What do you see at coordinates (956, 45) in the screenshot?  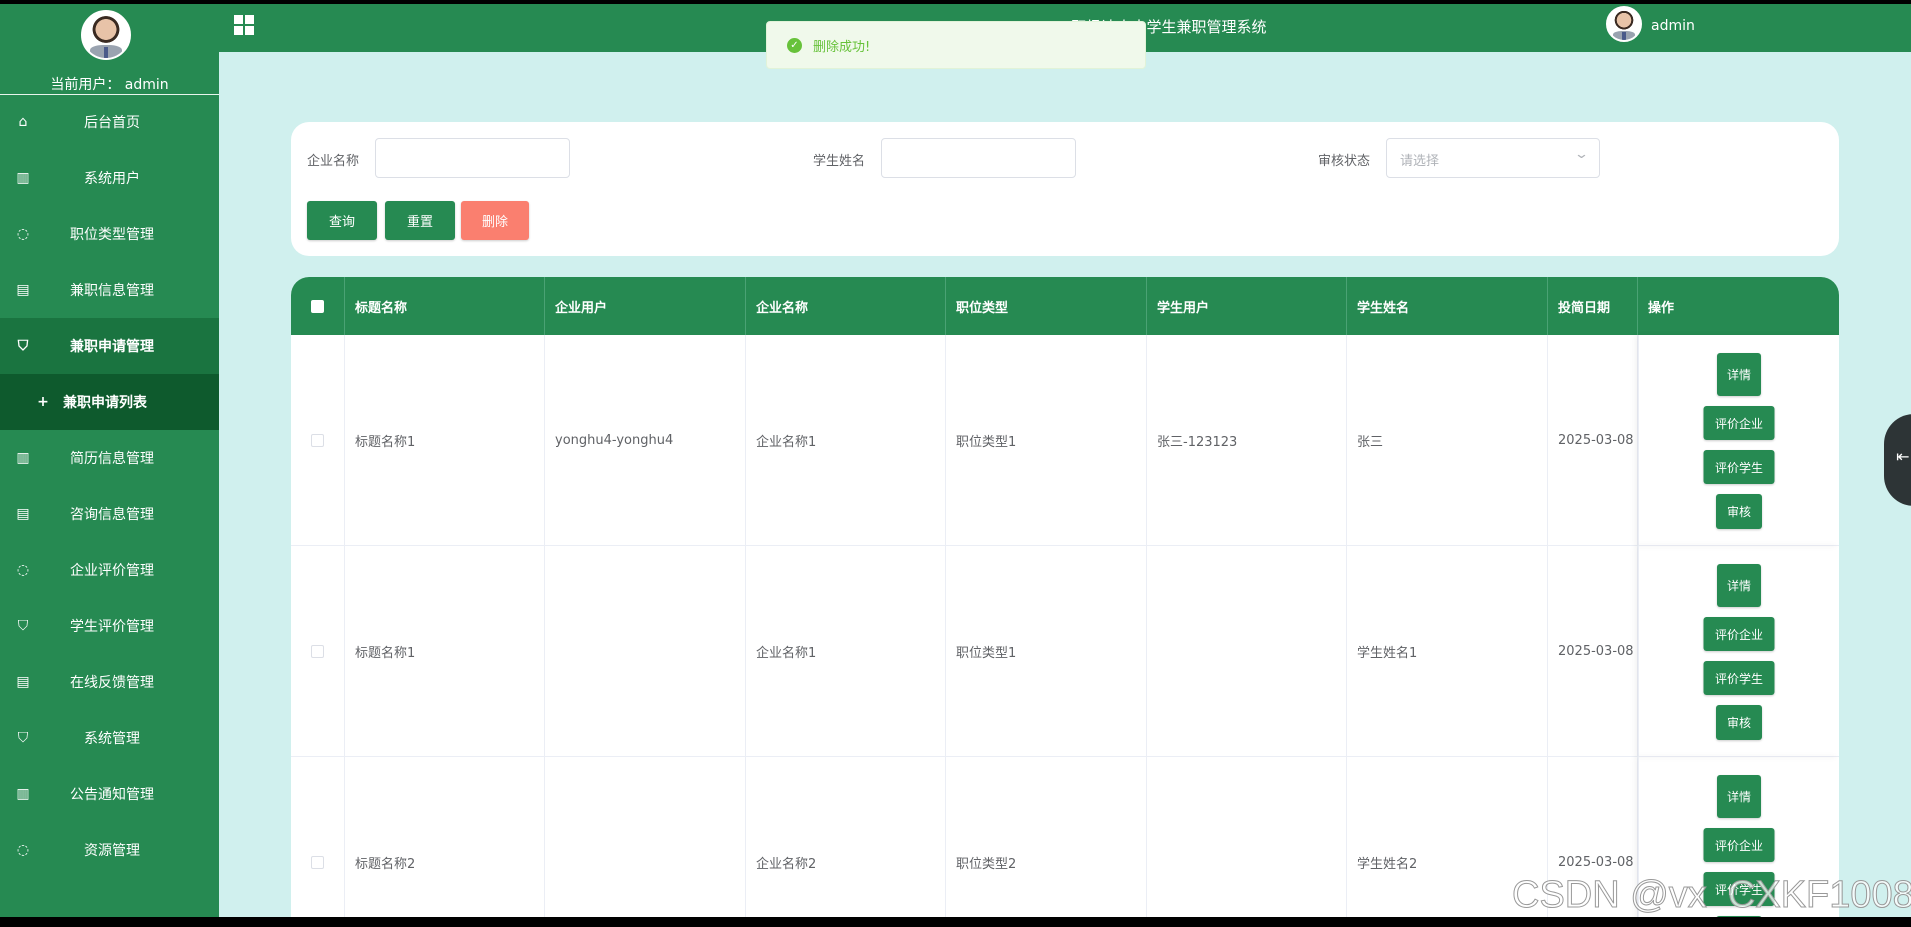 I see `success-toast: ✓ 删除成功!` at bounding box center [956, 45].